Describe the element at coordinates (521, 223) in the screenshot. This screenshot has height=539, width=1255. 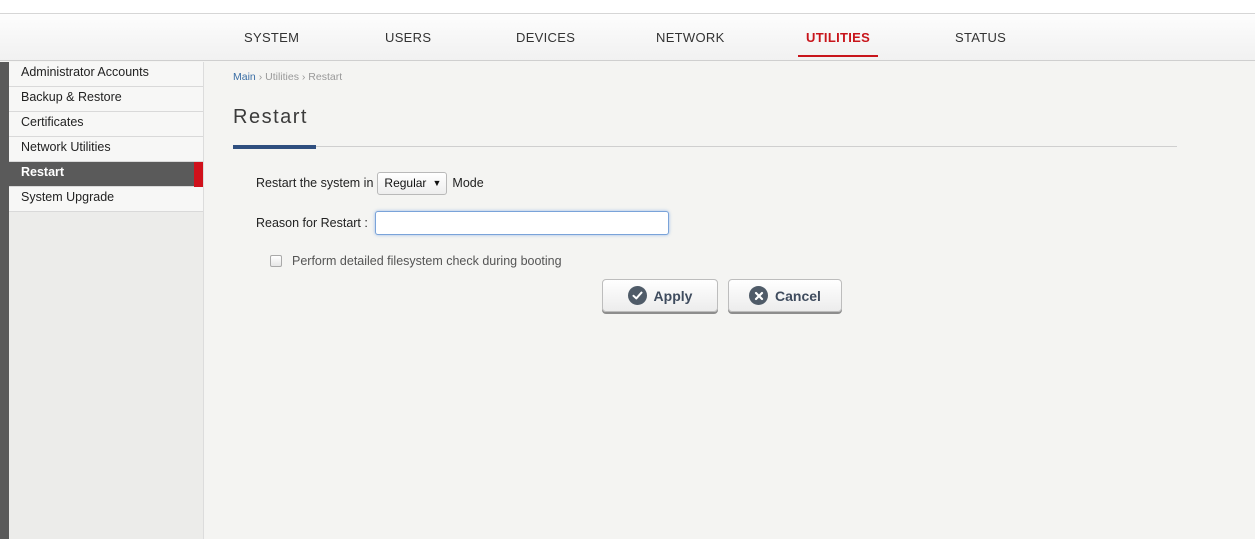
I see `reason-input` at that location.